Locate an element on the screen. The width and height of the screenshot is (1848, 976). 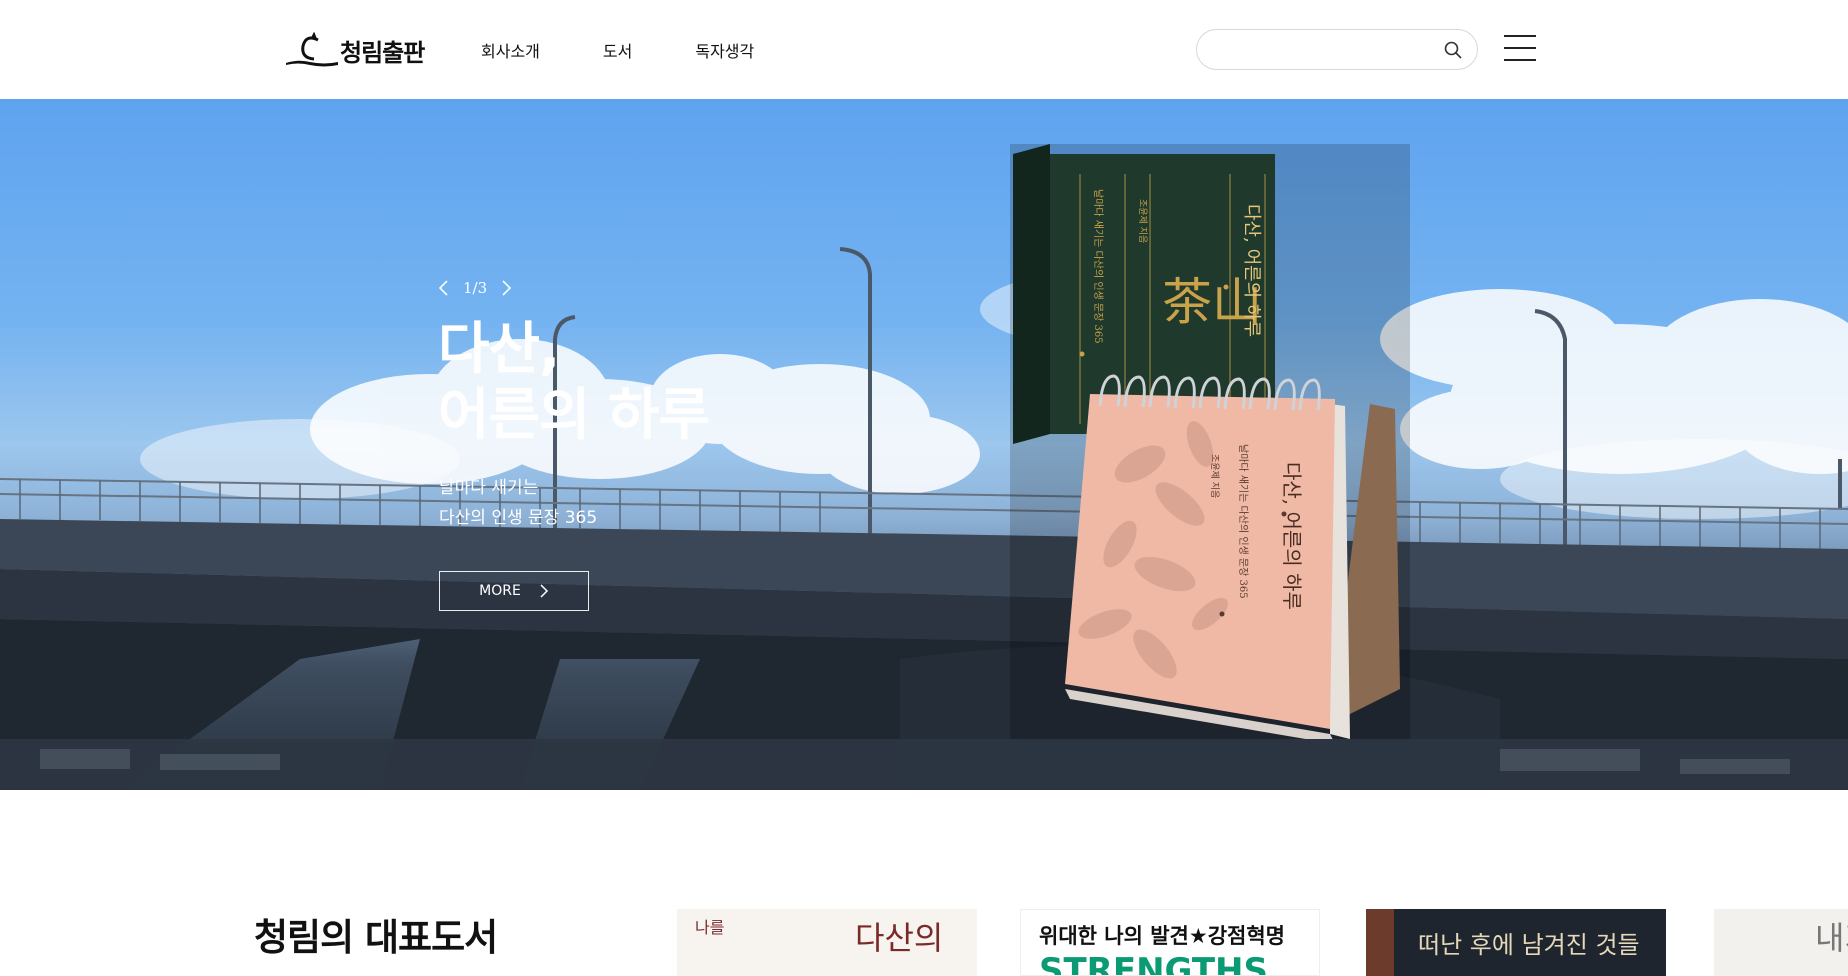
book-cover: 떠난 후에 남겨진 것들 is located at coordinates (1503, 942).